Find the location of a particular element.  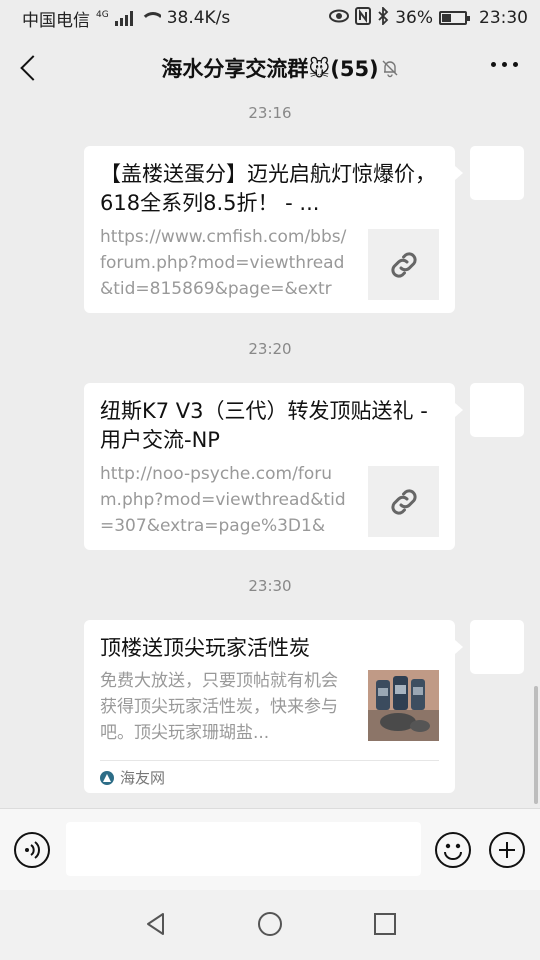

scrollbar is located at coordinates (536, 745).